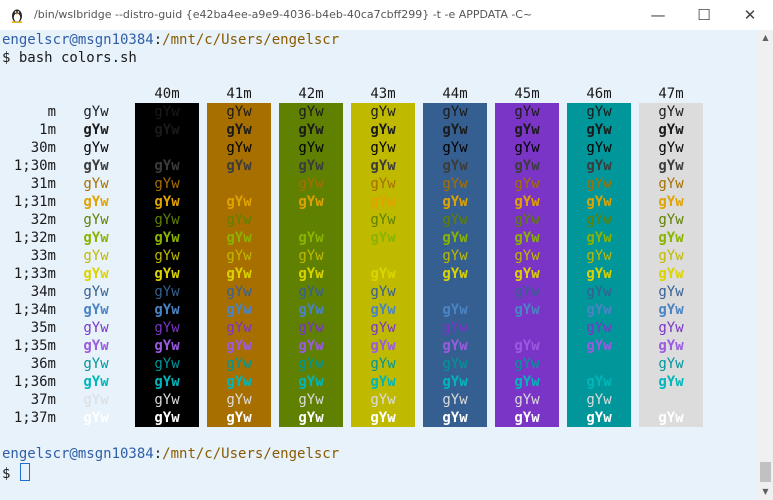 The height and width of the screenshot is (500, 773). What do you see at coordinates (599, 94) in the screenshot?
I see `column-header: 46m` at bounding box center [599, 94].